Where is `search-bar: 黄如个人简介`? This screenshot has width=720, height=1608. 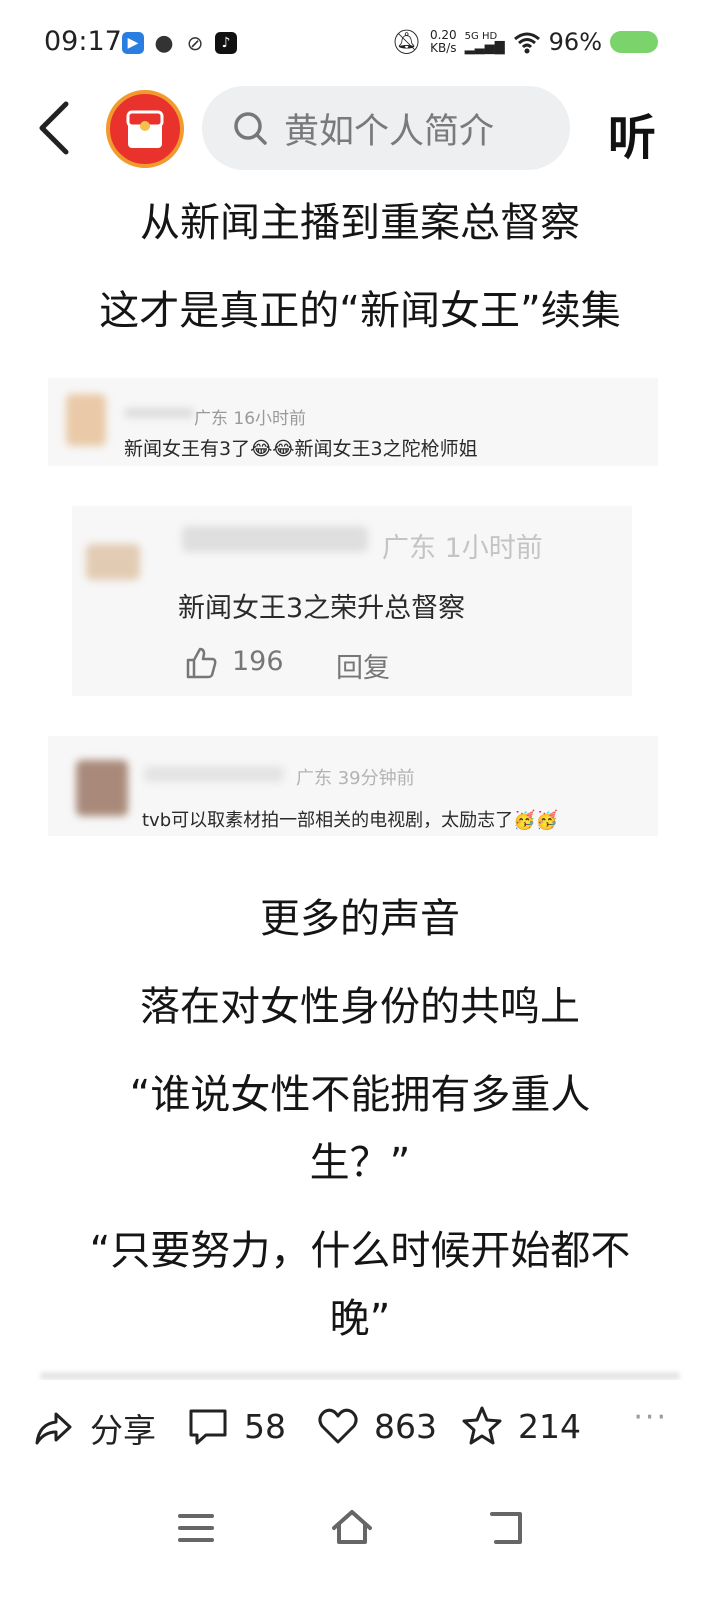 search-bar: 黄如个人简介 is located at coordinates (386, 128).